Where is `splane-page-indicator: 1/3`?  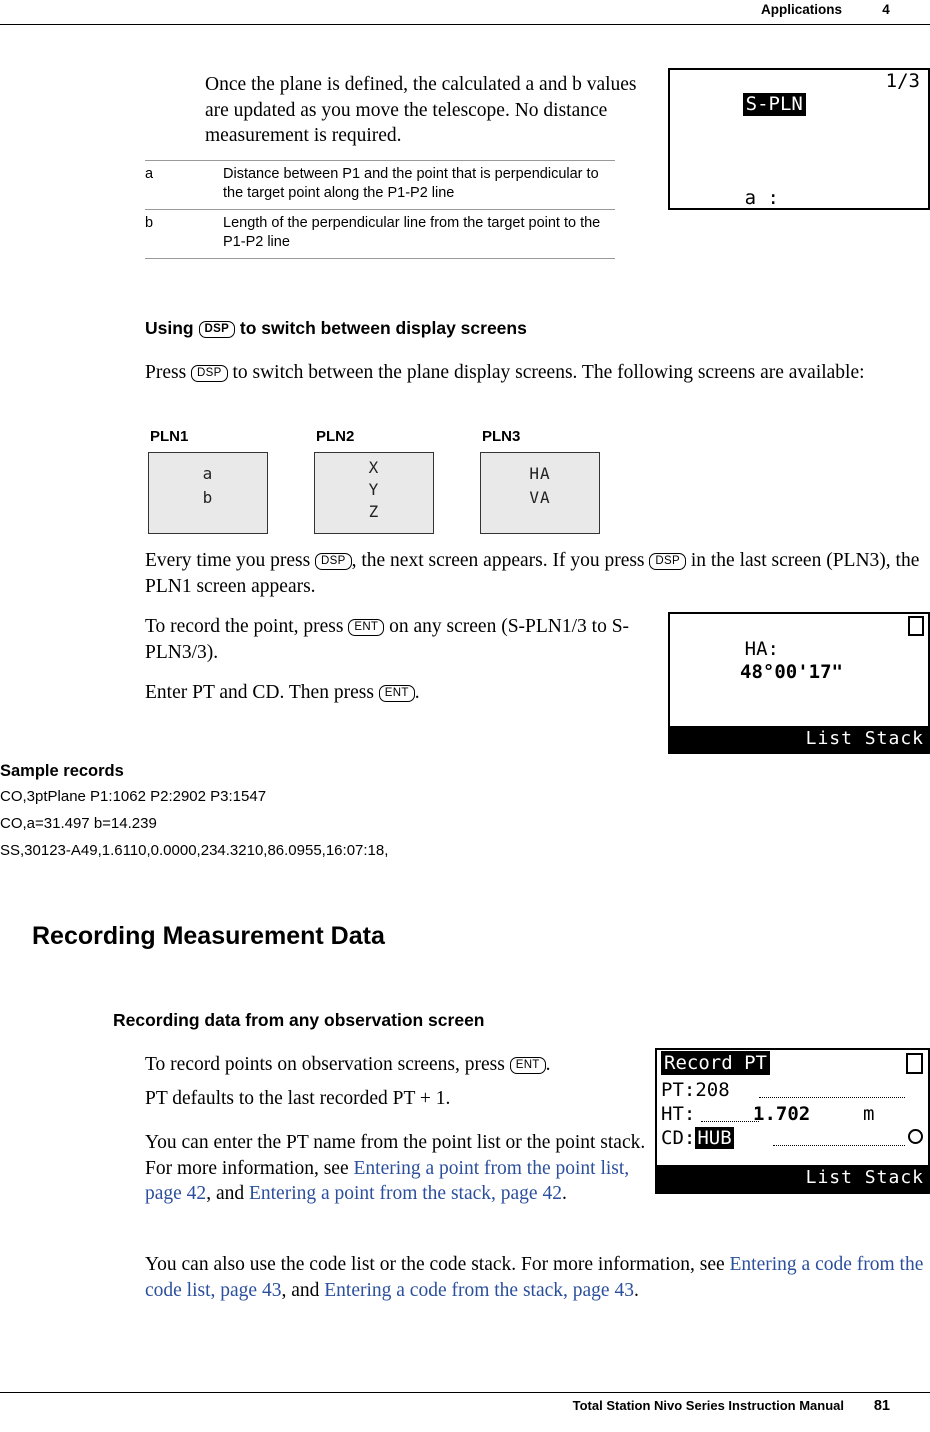 splane-page-indicator: 1/3 is located at coordinates (902, 81).